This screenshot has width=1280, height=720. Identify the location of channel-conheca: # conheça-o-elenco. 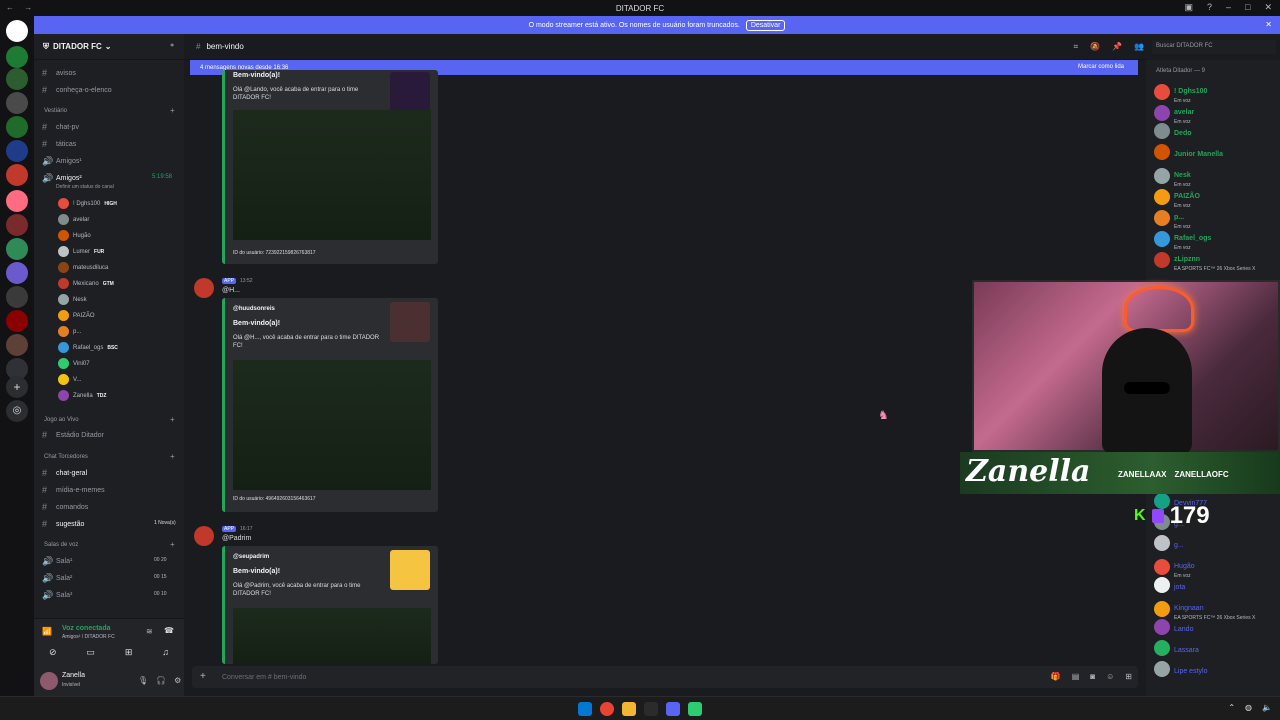
(77, 90).